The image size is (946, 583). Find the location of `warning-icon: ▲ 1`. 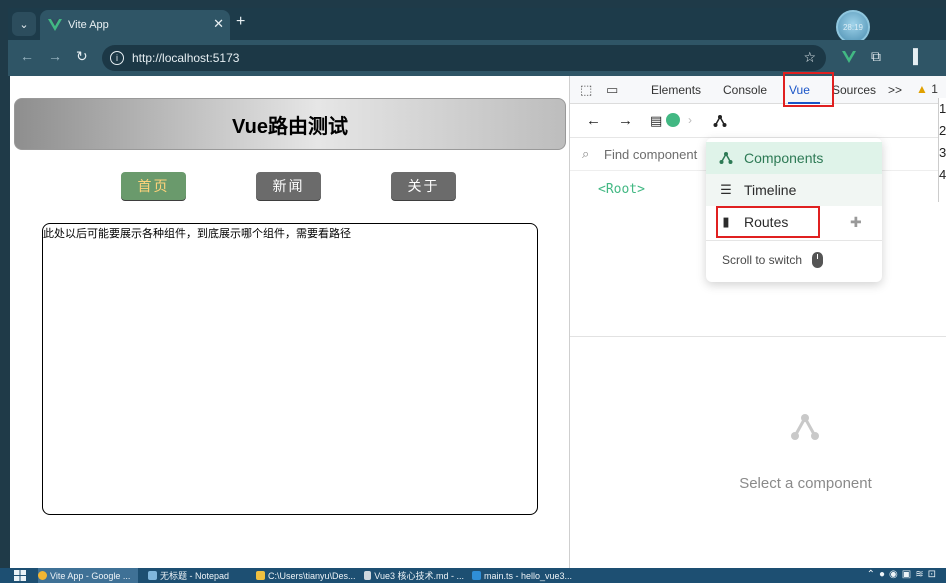

warning-icon: ▲ 1 is located at coordinates (927, 89).